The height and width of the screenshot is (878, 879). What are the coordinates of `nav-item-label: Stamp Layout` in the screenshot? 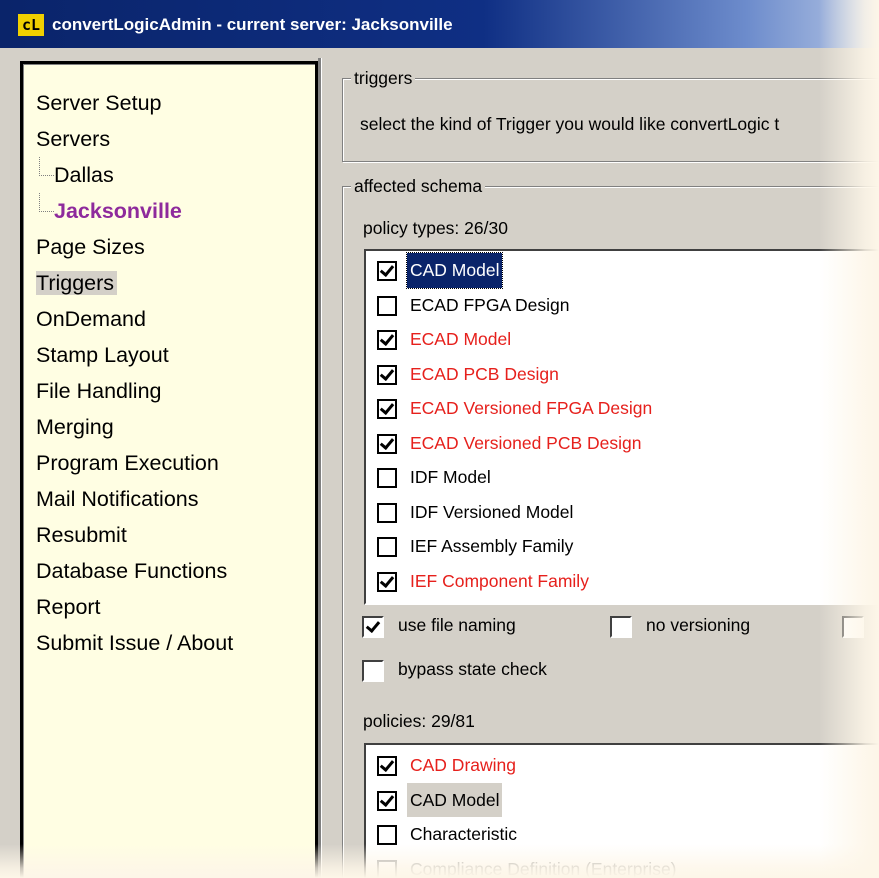 It's located at (102, 355).